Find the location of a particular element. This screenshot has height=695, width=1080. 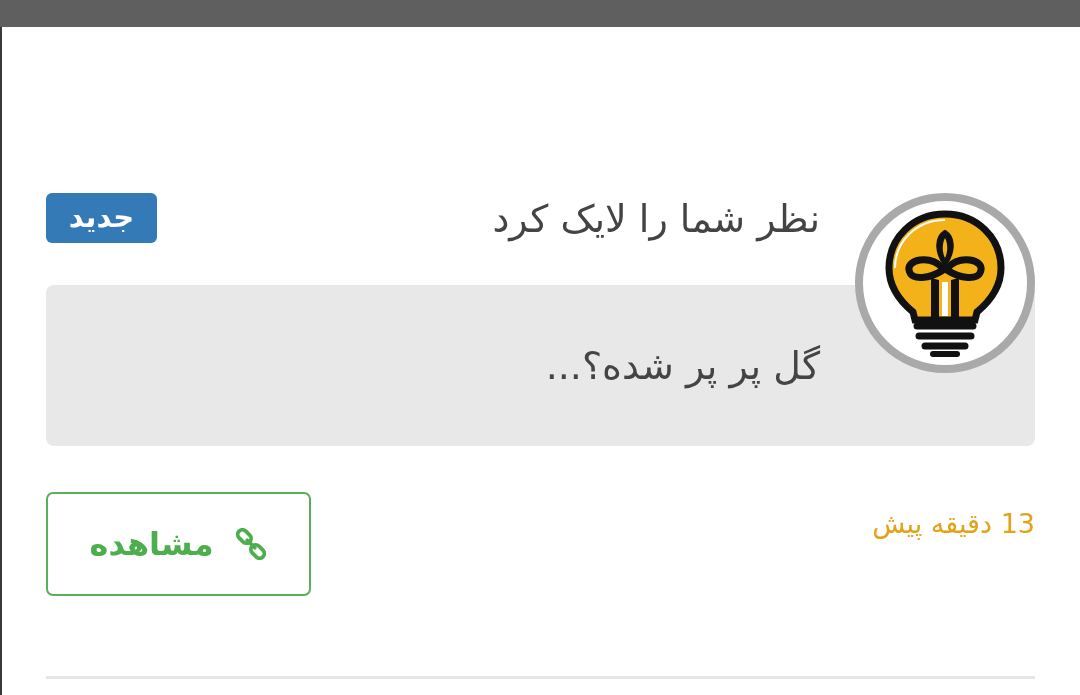

new-badge: جدید is located at coordinates (101, 218).